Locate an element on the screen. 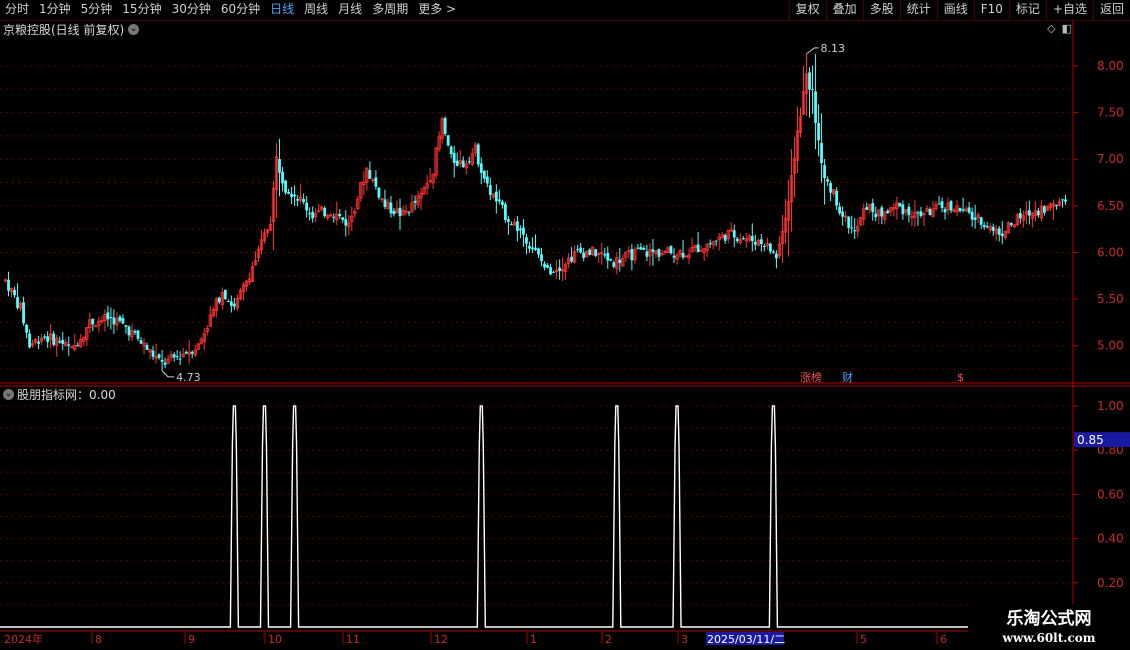 The height and width of the screenshot is (650, 1130). date-label-9: 2025/03/11/二 is located at coordinates (746, 639).